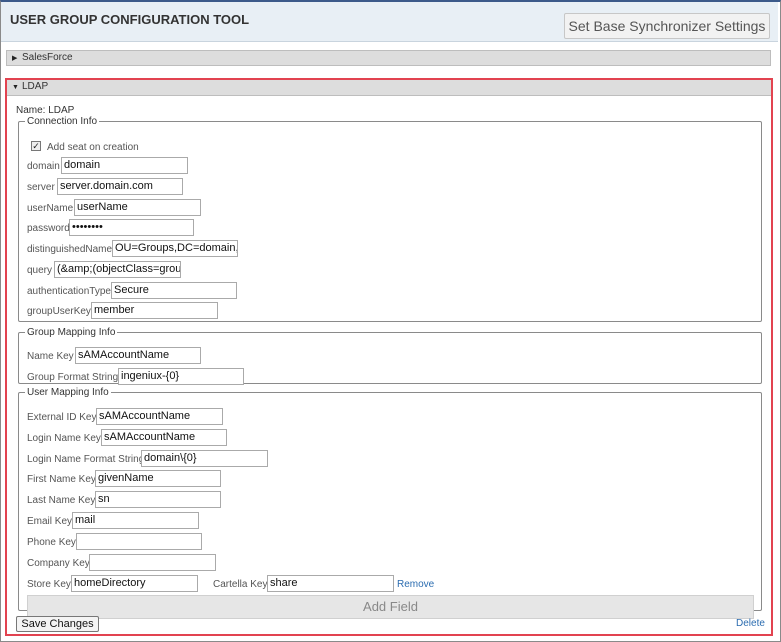 The height and width of the screenshot is (642, 781). I want to click on name-key-label: Name Key, so click(50, 356).